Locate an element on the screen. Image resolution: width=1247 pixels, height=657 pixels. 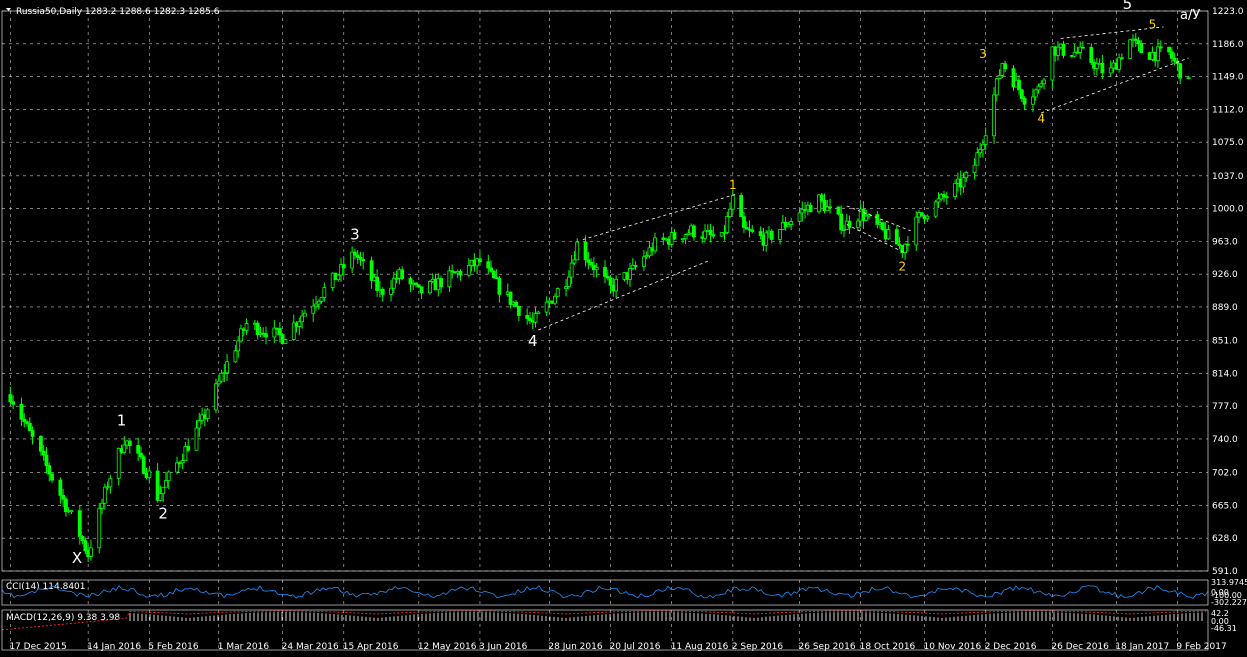
x-tick-label: 17 Dec 2015 is located at coordinates (37, 647).